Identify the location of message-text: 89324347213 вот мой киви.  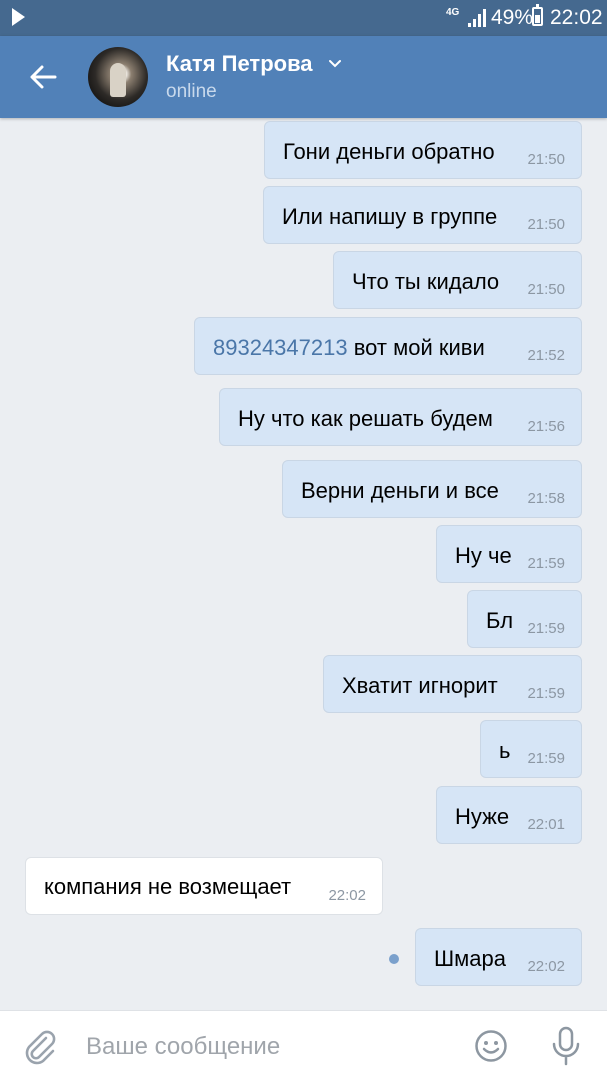
(349, 348).